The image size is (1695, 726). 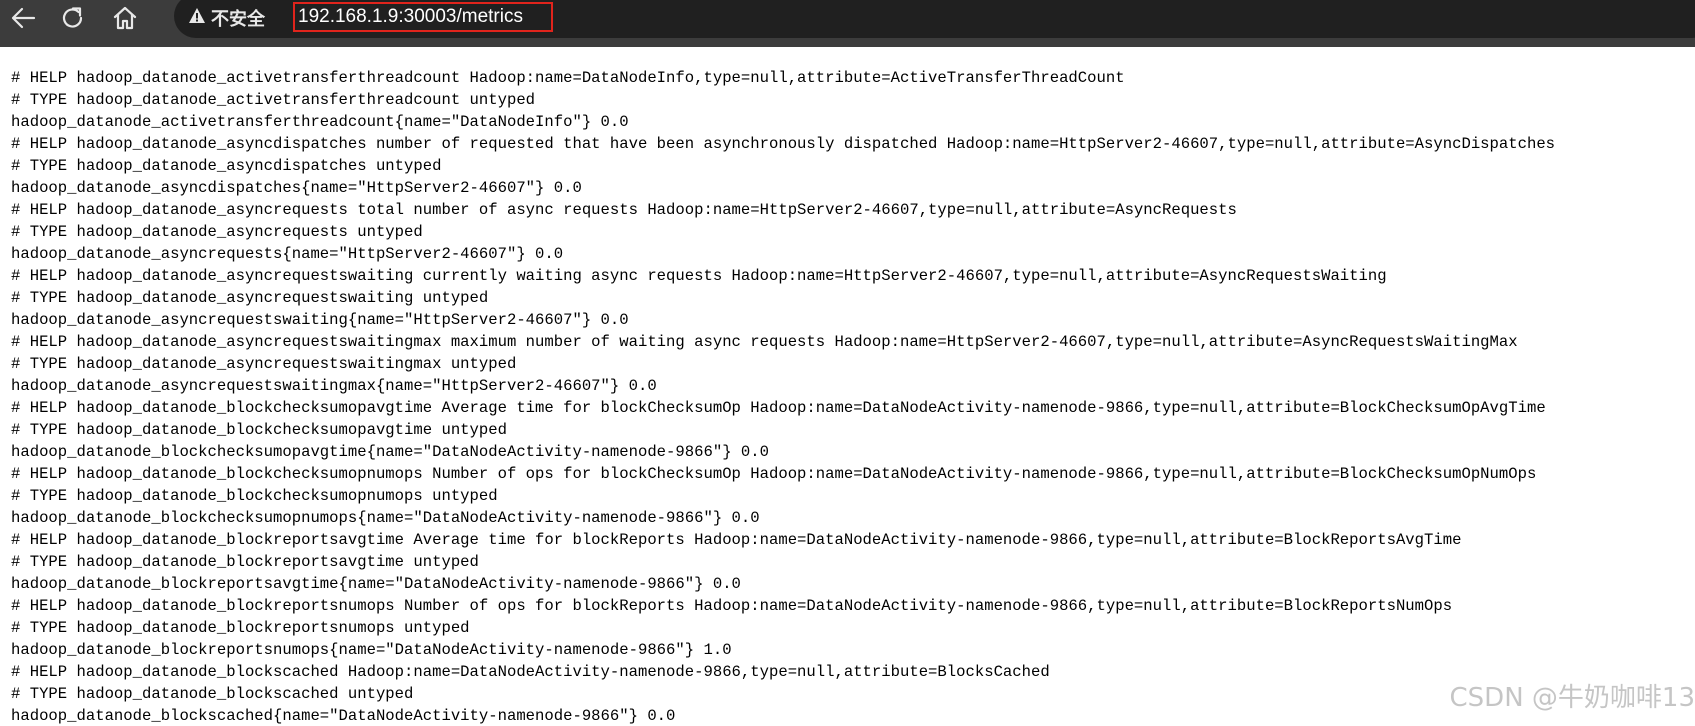 I want to click on home-icon, so click(x=125, y=18).